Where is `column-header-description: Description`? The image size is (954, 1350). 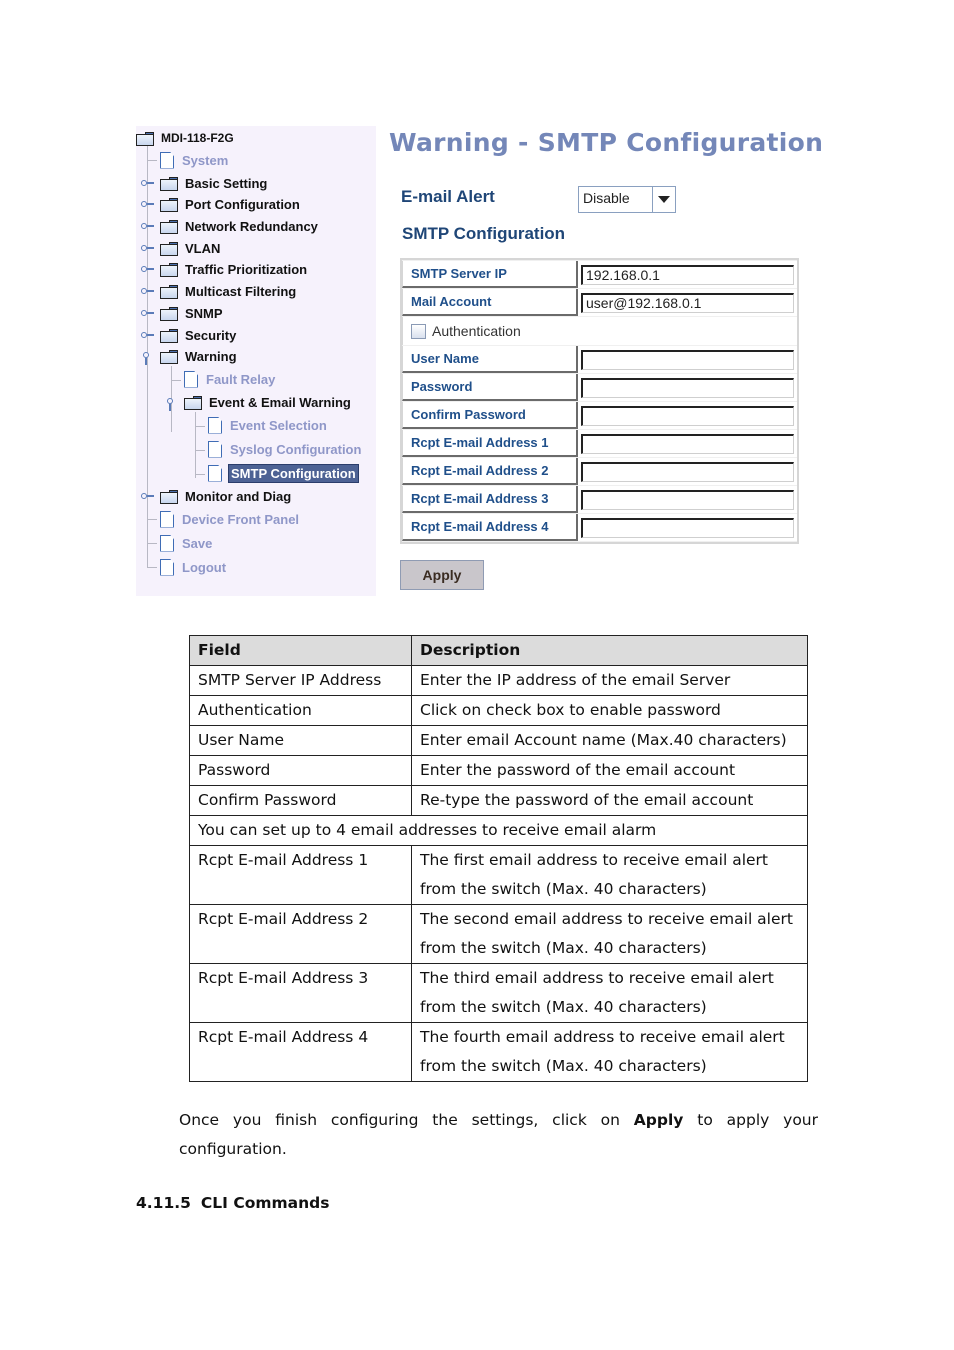
column-header-description: Description is located at coordinates (609, 650).